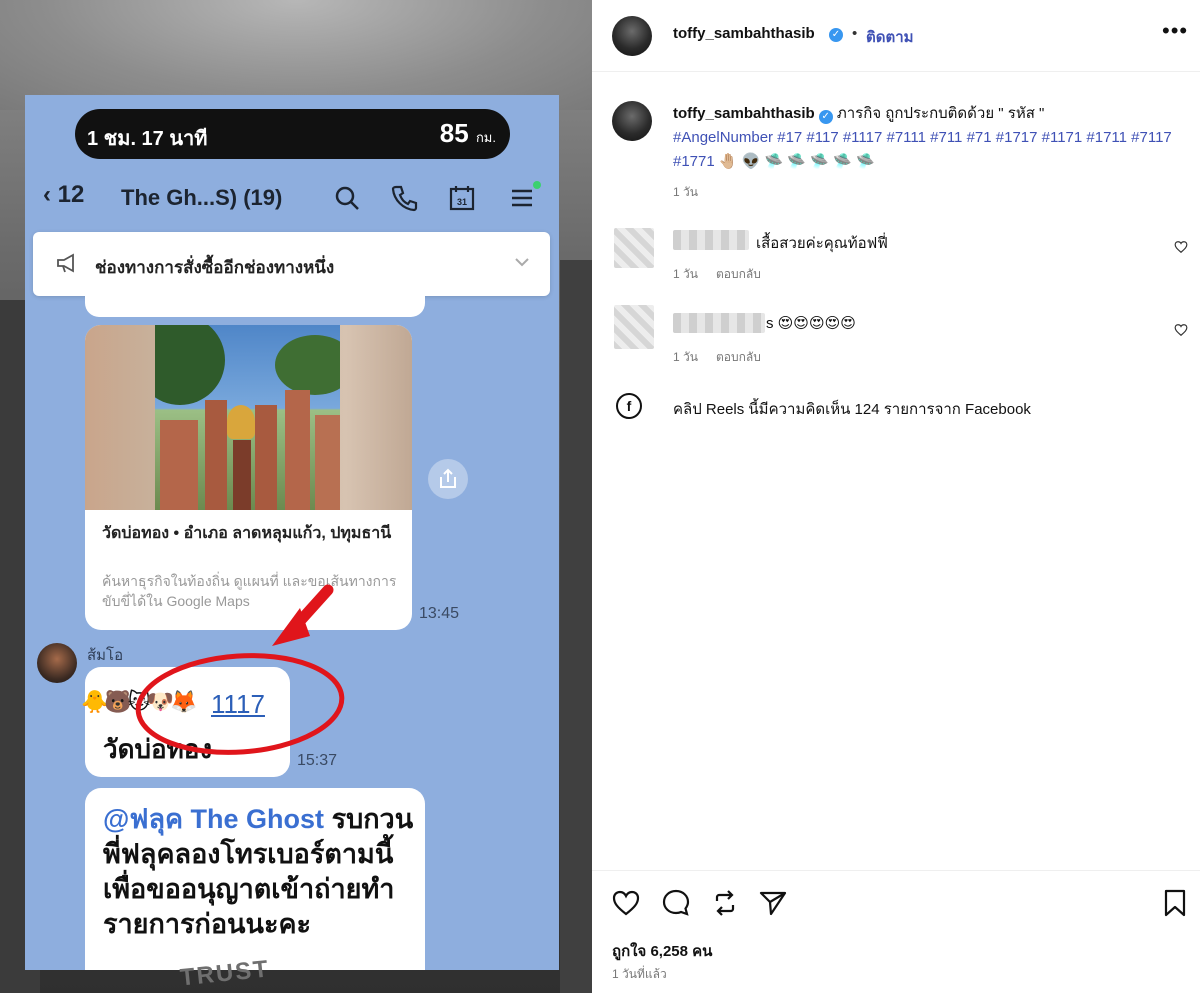 This screenshot has height=993, width=1200. Describe the element at coordinates (676, 903) in the screenshot. I see `comment-icon` at that location.